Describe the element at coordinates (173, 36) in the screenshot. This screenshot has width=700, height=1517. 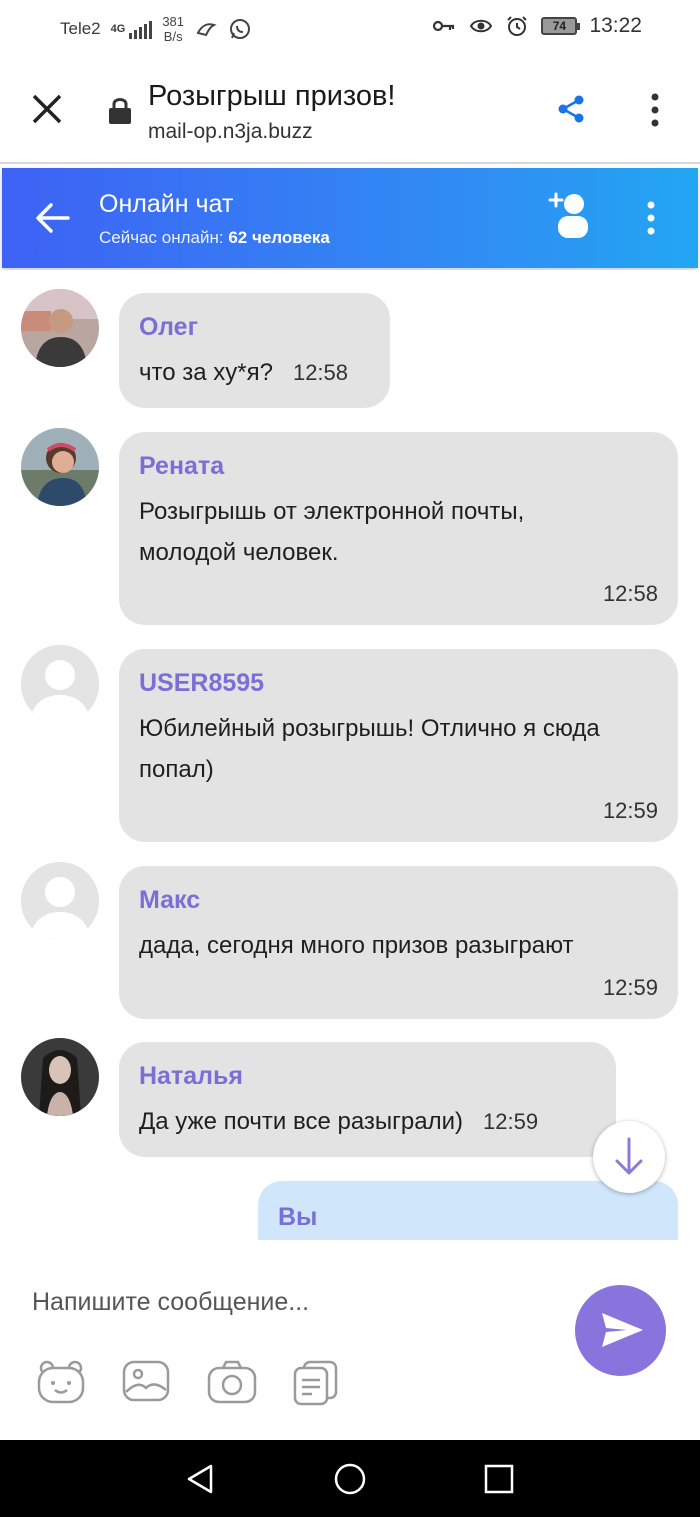
I see `speed-unit: B/s` at that location.